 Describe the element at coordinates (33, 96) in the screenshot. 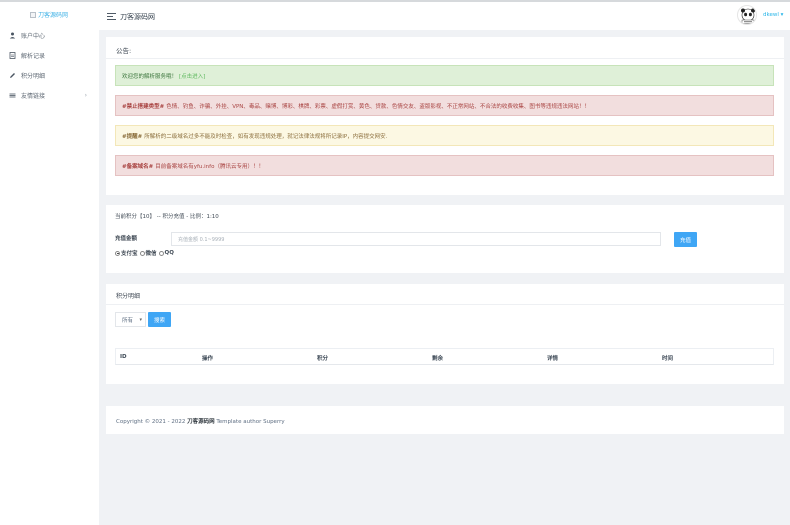

I see `sidebar-item-label: 友情链接` at that location.